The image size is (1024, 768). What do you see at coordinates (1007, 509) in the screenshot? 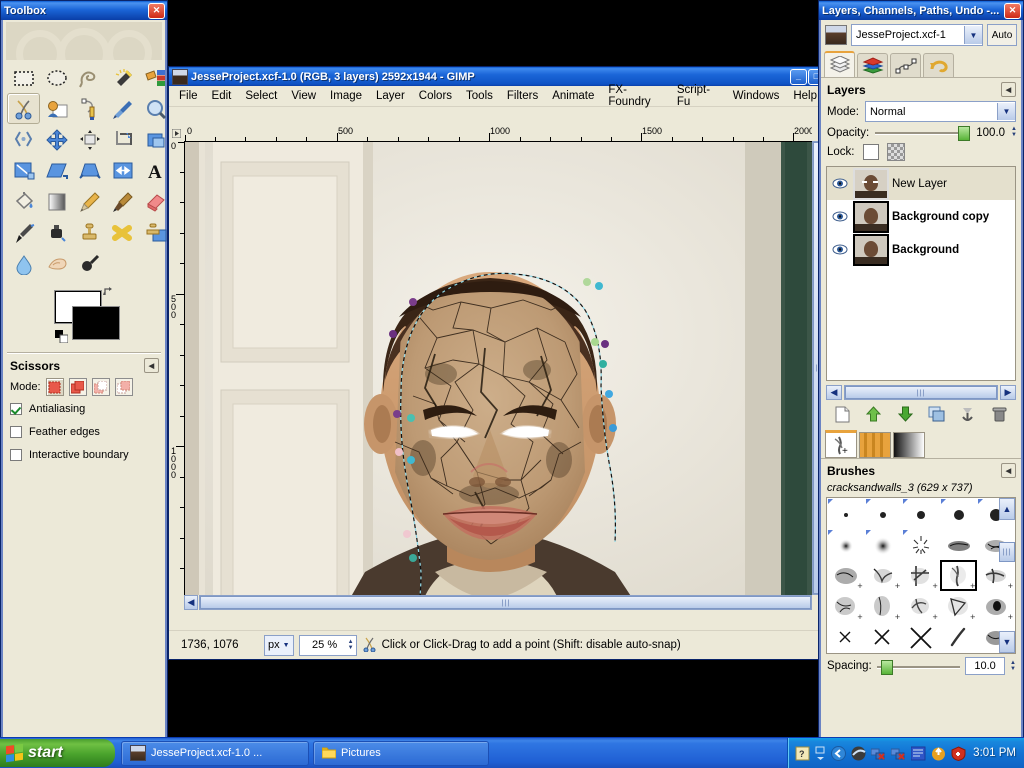
I see `brushes-scroll-up-button: ▲` at bounding box center [1007, 509].